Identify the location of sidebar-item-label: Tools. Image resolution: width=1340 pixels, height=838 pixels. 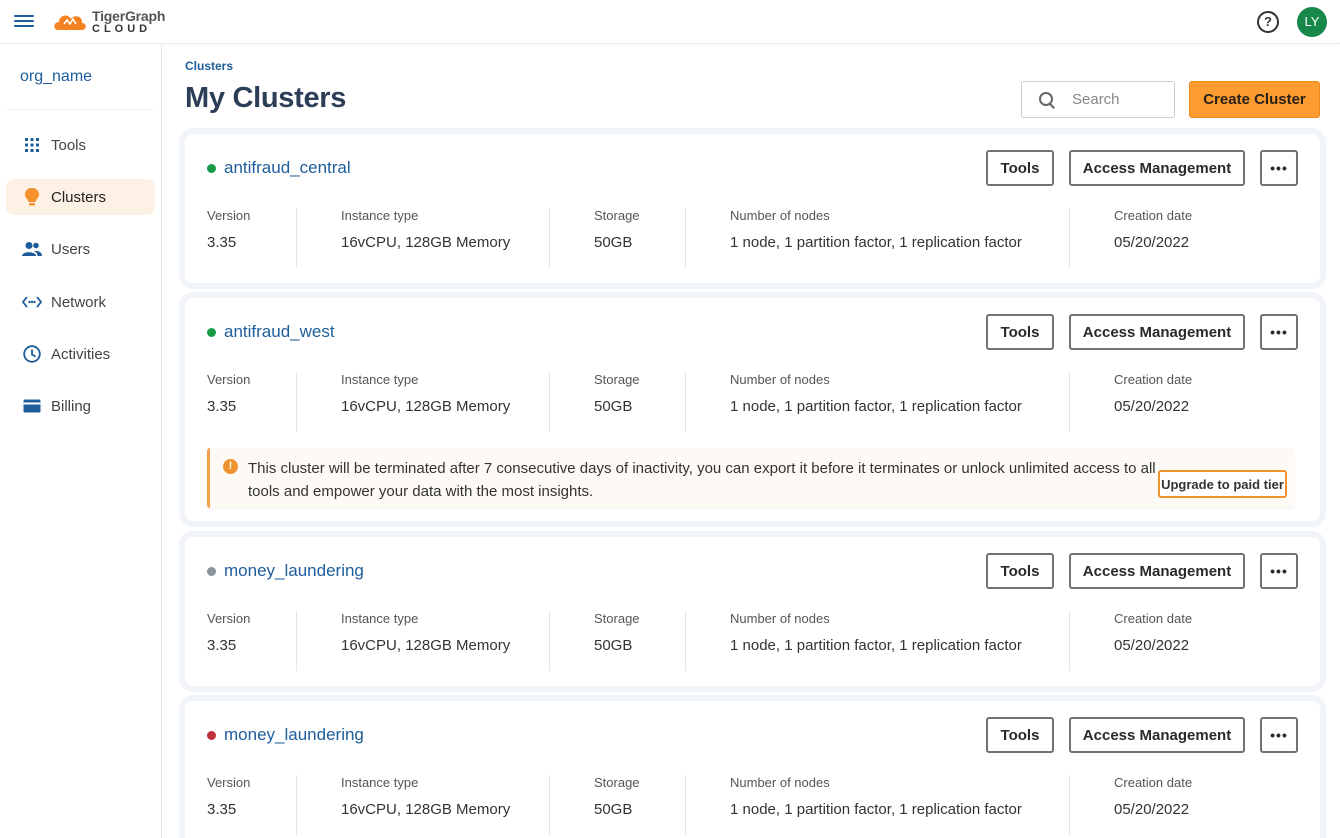
(69, 145).